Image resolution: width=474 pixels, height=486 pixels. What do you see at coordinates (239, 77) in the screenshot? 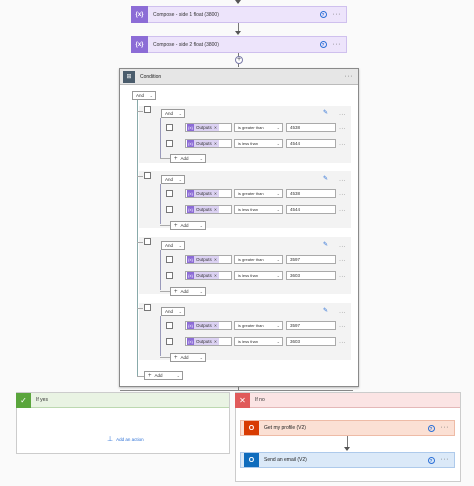
I see `condition-header: ⊞ Condition ···` at bounding box center [239, 77].